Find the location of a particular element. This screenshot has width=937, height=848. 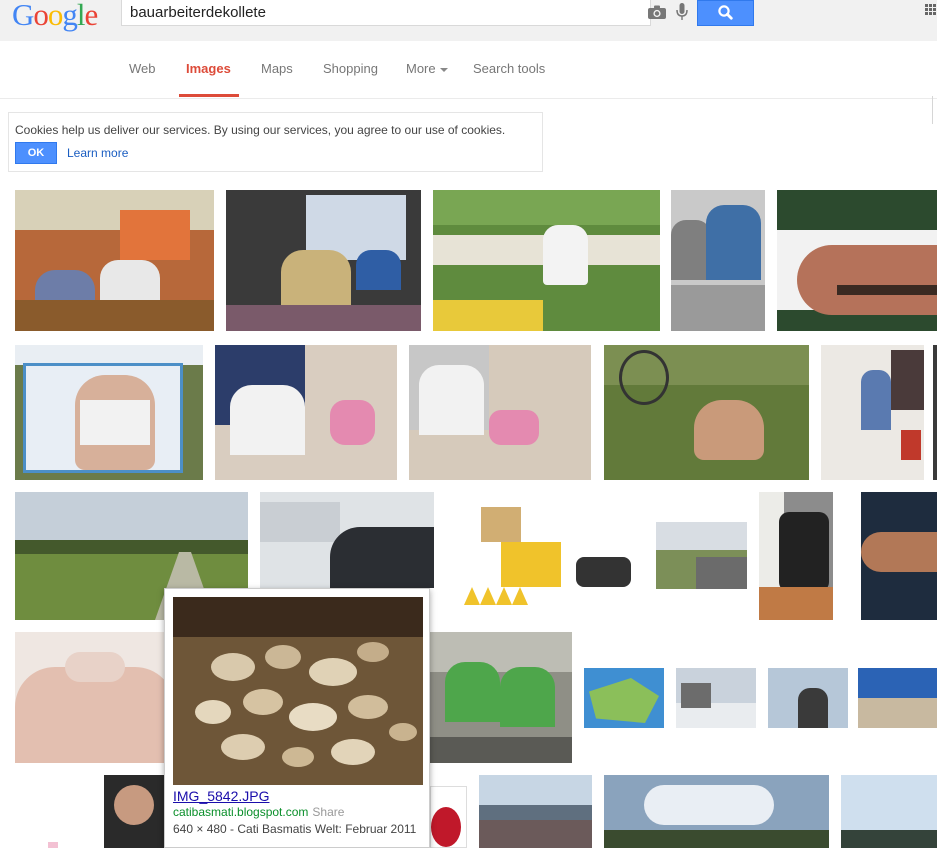

tab-more: More is located at coordinates (427, 68).